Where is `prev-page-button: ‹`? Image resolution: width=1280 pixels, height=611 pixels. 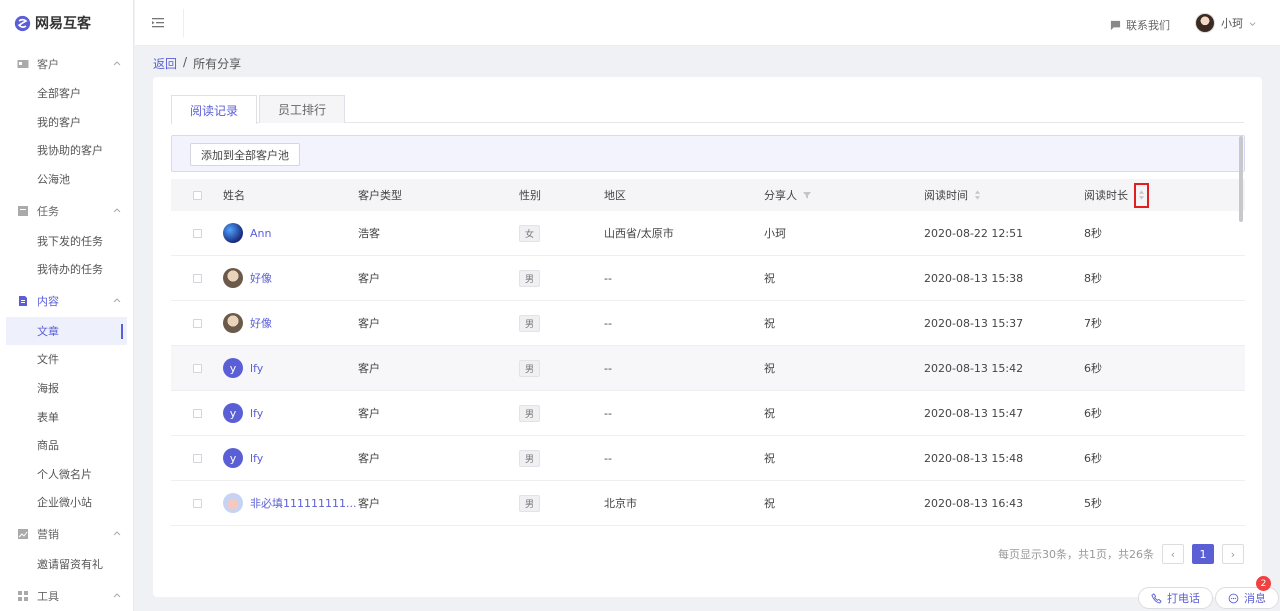
prev-page-button: ‹ is located at coordinates (1173, 554).